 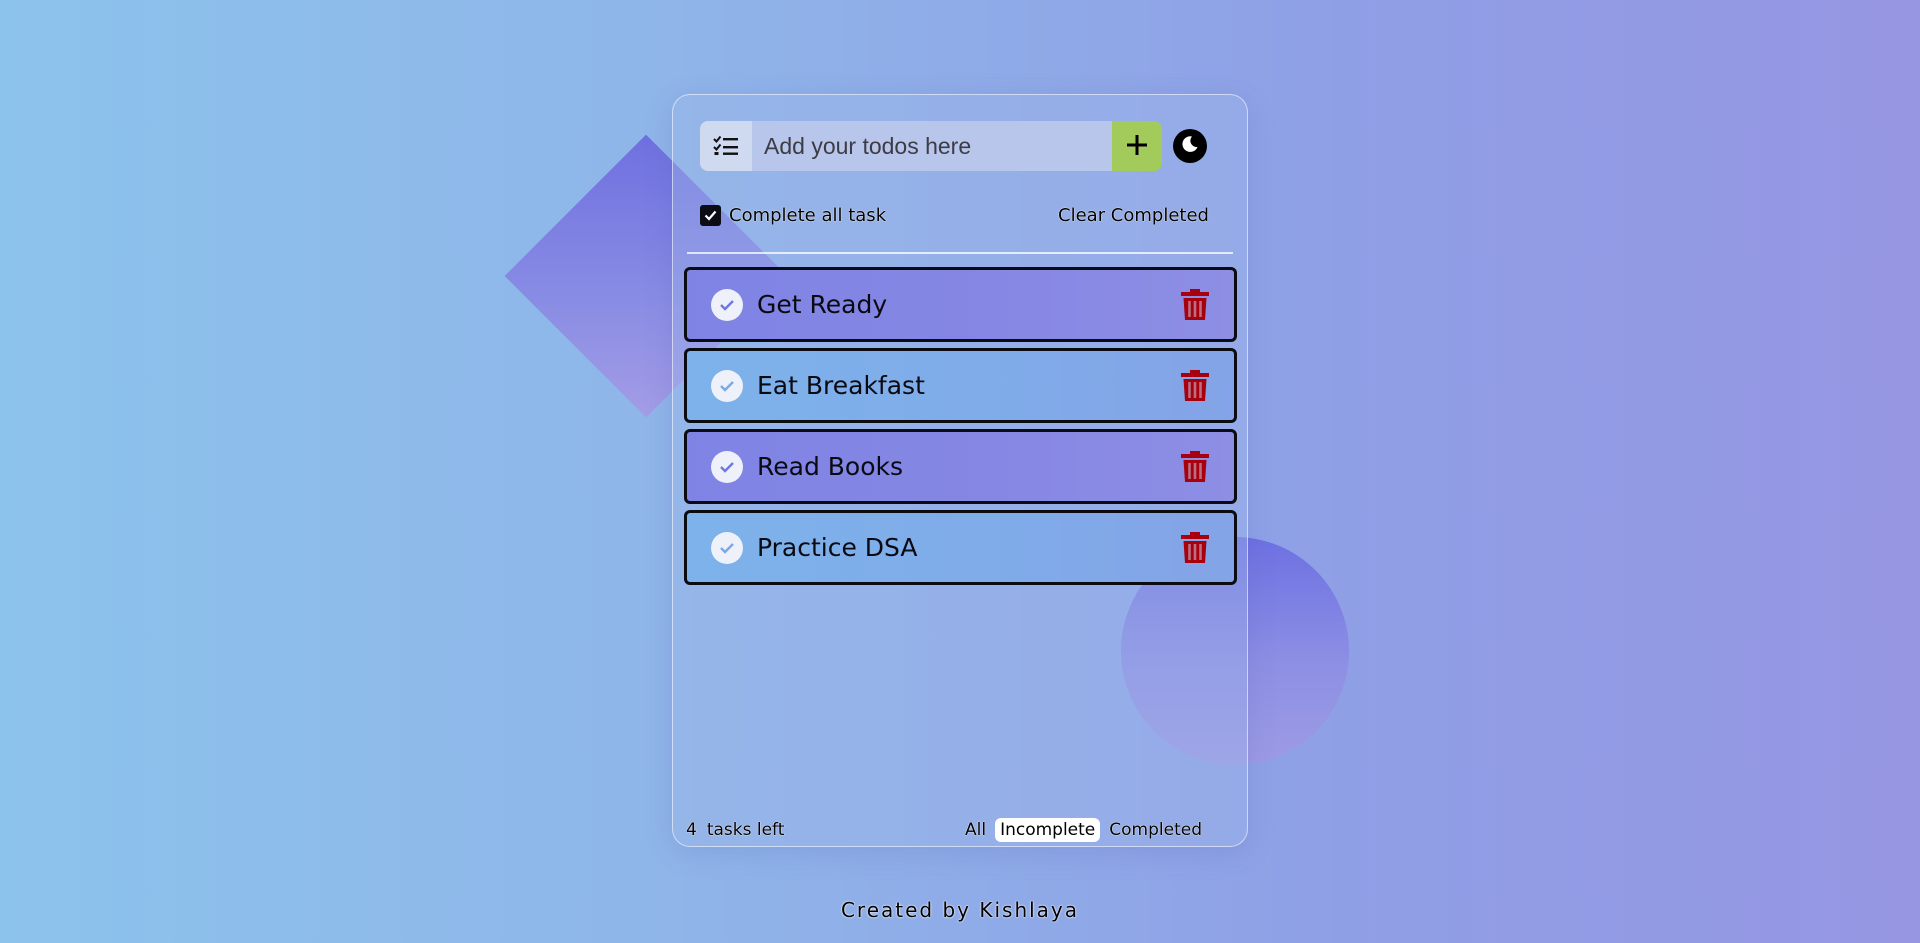 I want to click on add-todo-button, so click(x=1137, y=146).